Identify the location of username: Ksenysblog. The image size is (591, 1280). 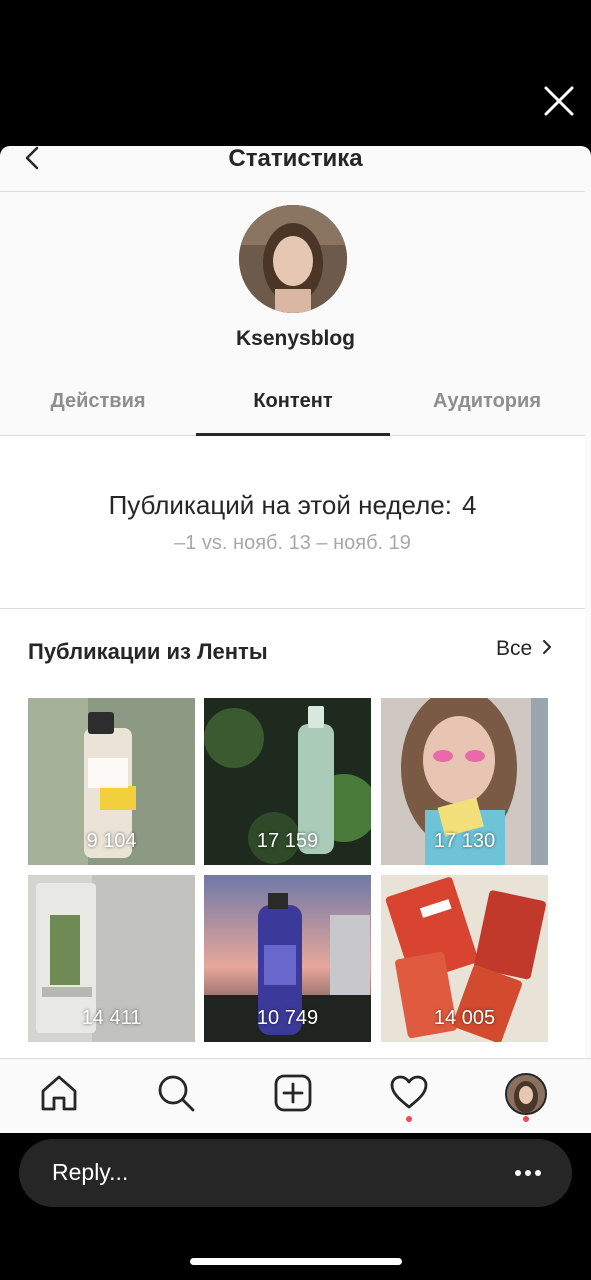
(295, 338).